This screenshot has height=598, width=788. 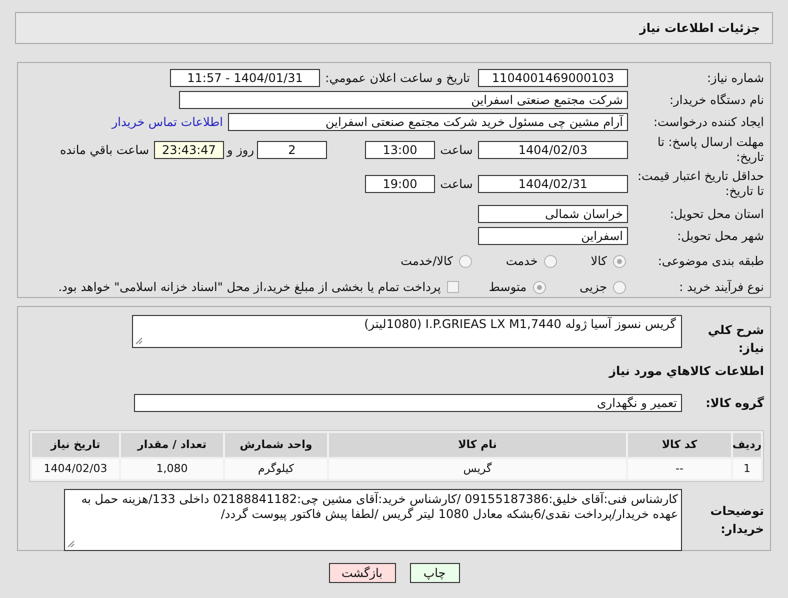 What do you see at coordinates (700, 184) in the screenshot?
I see `field-label: حداقل تاریخ اعتبار قیمت: تا تاریخ:` at bounding box center [700, 184].